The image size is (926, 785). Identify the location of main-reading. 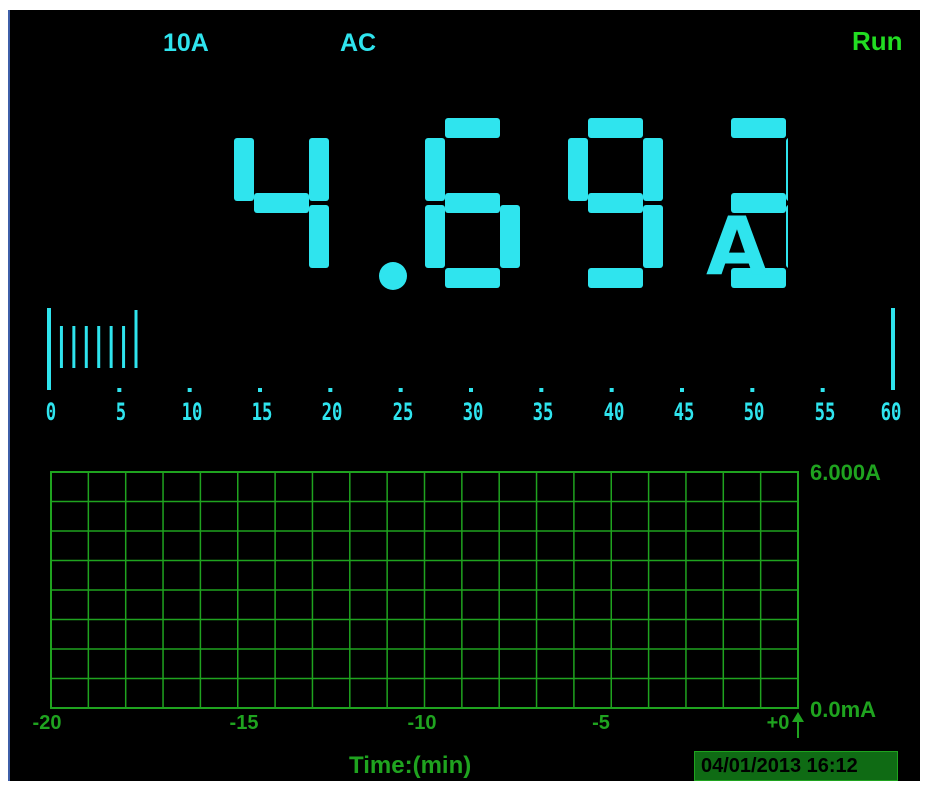
(511, 204).